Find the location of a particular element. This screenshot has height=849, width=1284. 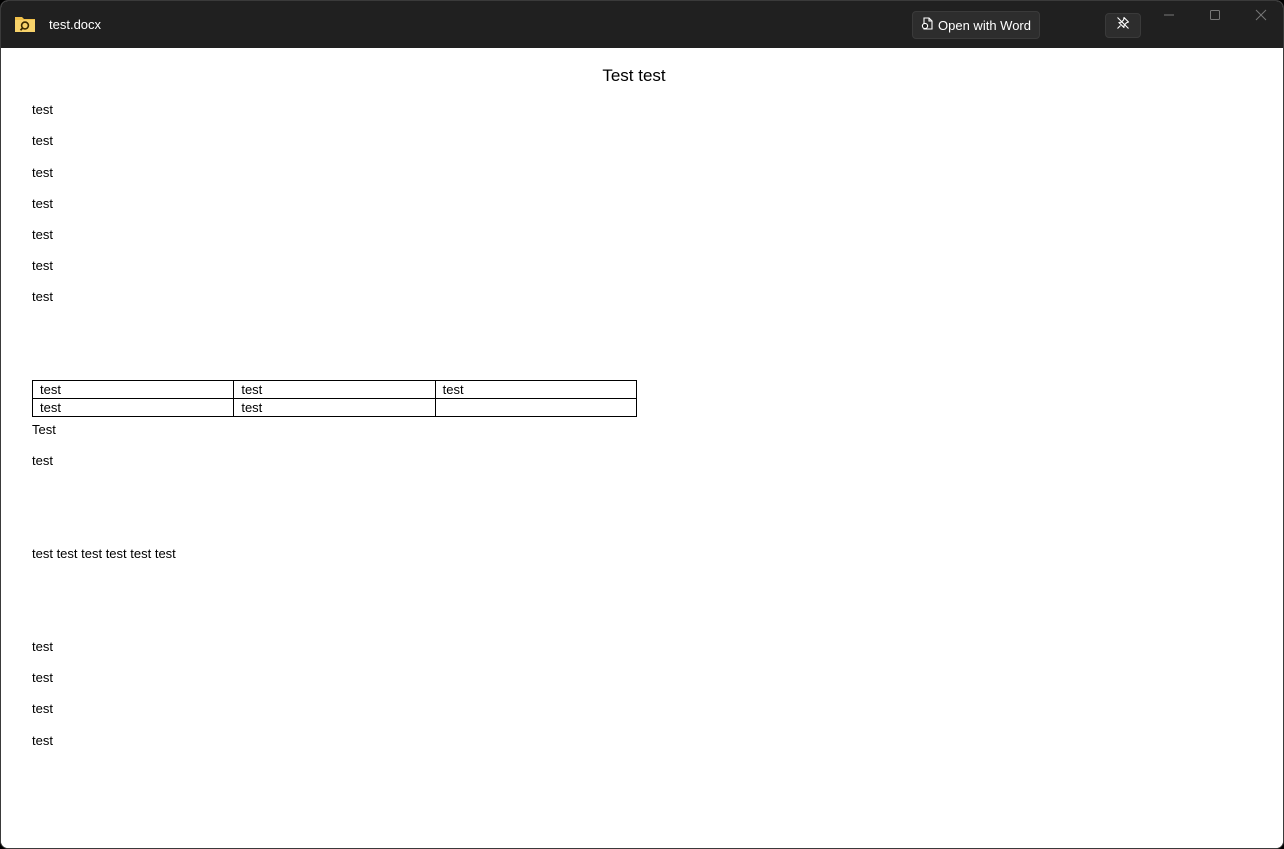

unpin-button is located at coordinates (1123, 25).